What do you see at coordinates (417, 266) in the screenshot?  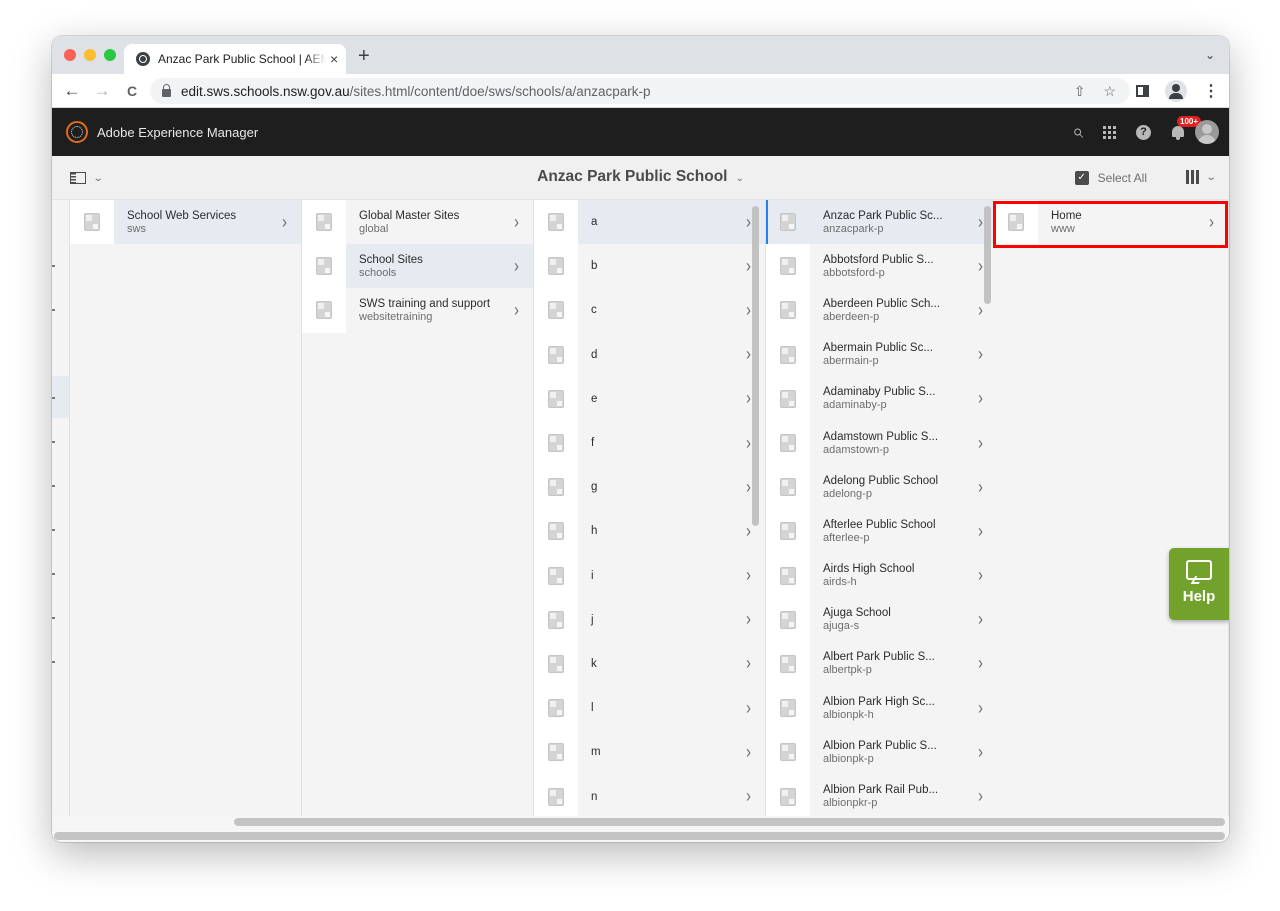 I see `column-item: School Sites schools ›` at bounding box center [417, 266].